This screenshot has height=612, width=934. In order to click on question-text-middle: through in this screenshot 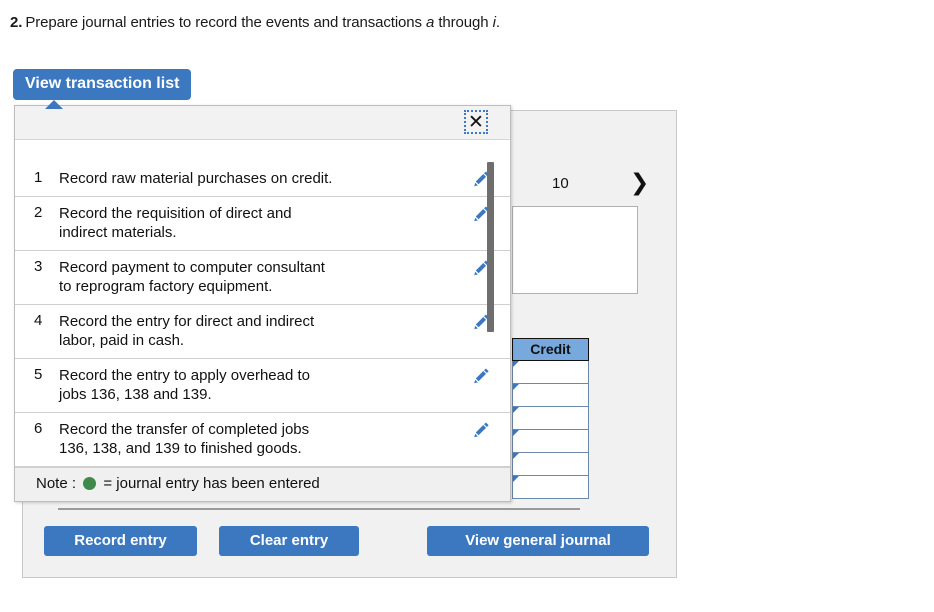, I will do `click(463, 22)`.